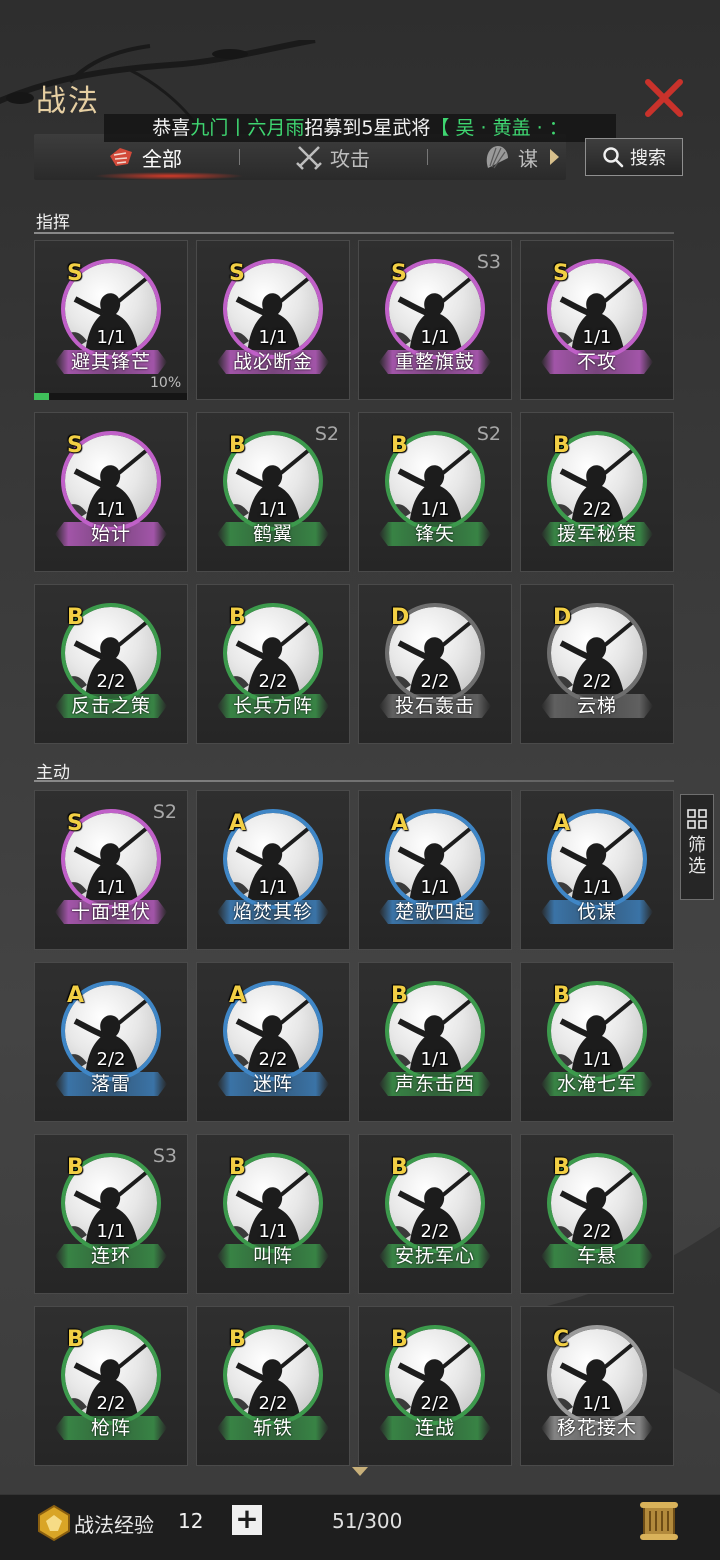  I want to click on search-icon, so click(613, 157).